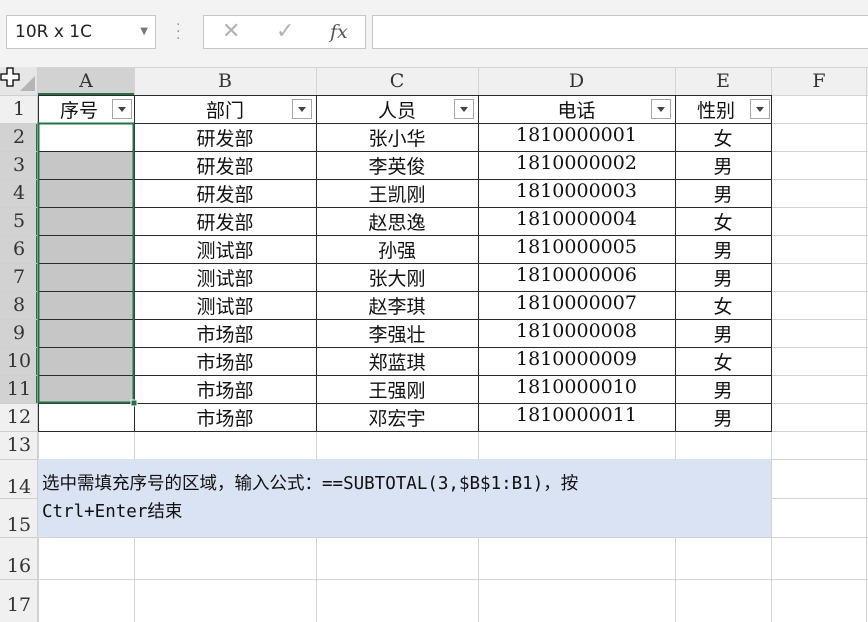 The height and width of the screenshot is (622, 868). What do you see at coordinates (576, 359) in the screenshot?
I see `phone-cell: 1810000009` at bounding box center [576, 359].